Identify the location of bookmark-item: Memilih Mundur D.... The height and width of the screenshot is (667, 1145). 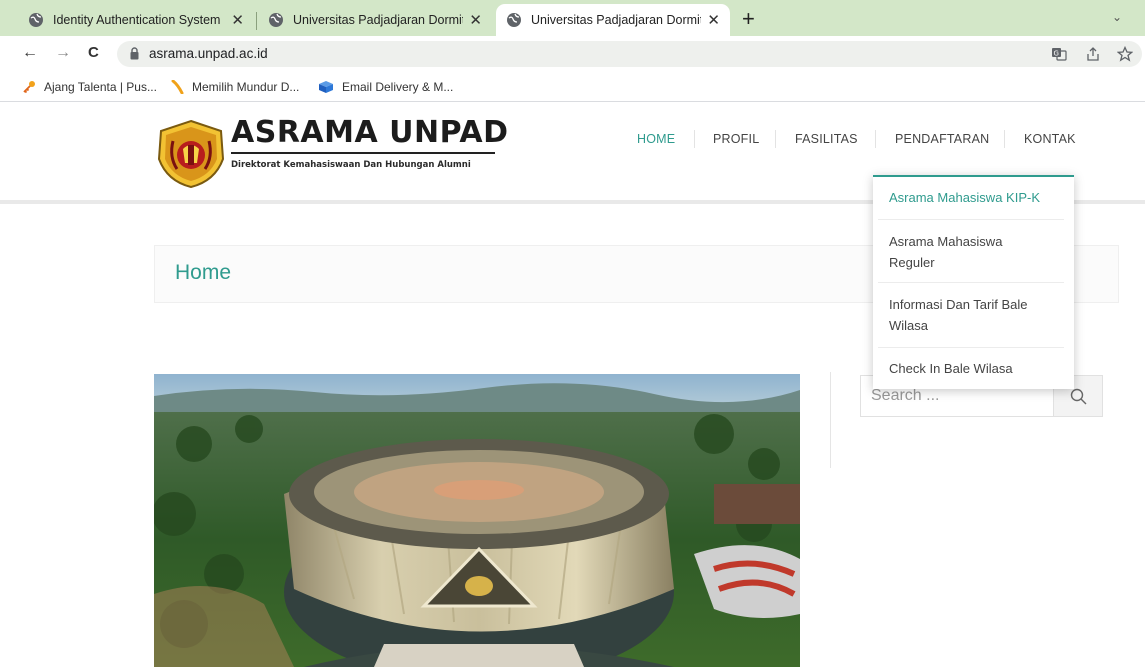
(234, 87).